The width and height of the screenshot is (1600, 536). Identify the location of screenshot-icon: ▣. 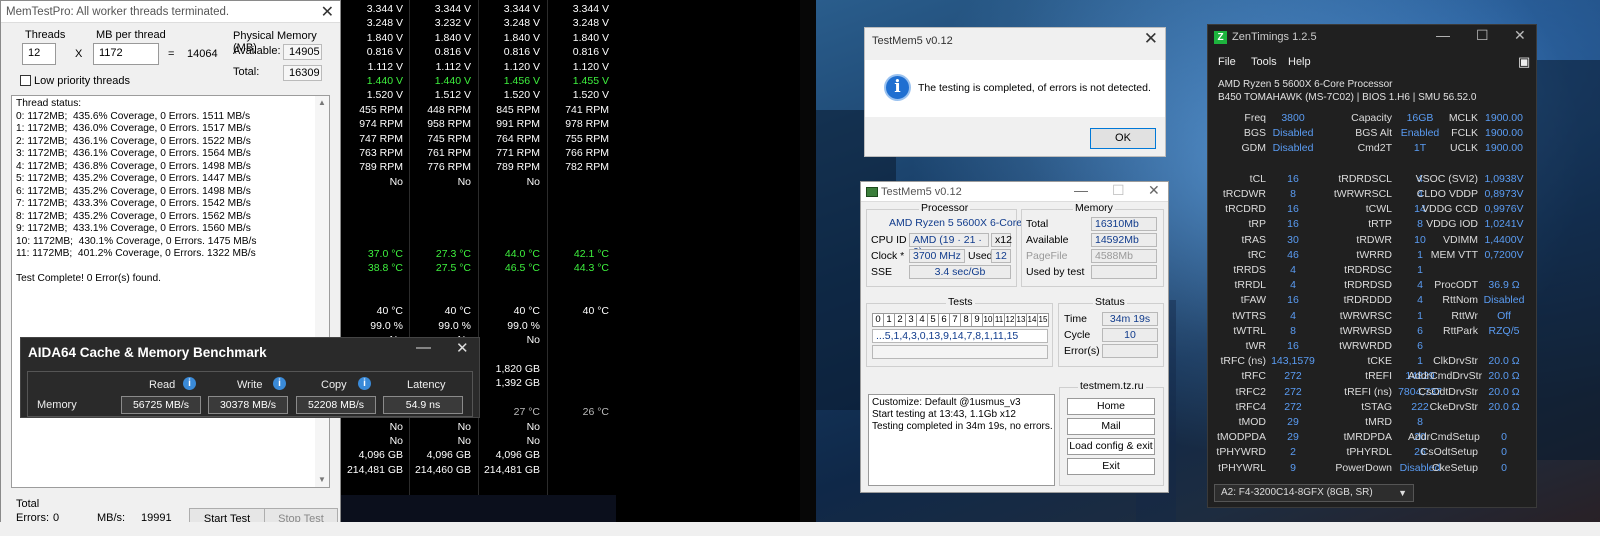
(1524, 62).